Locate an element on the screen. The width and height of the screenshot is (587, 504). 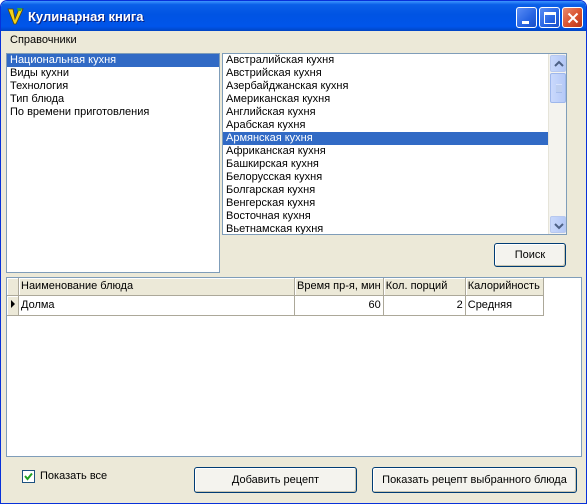
category-item: Национальная кухня is located at coordinates (113, 60).